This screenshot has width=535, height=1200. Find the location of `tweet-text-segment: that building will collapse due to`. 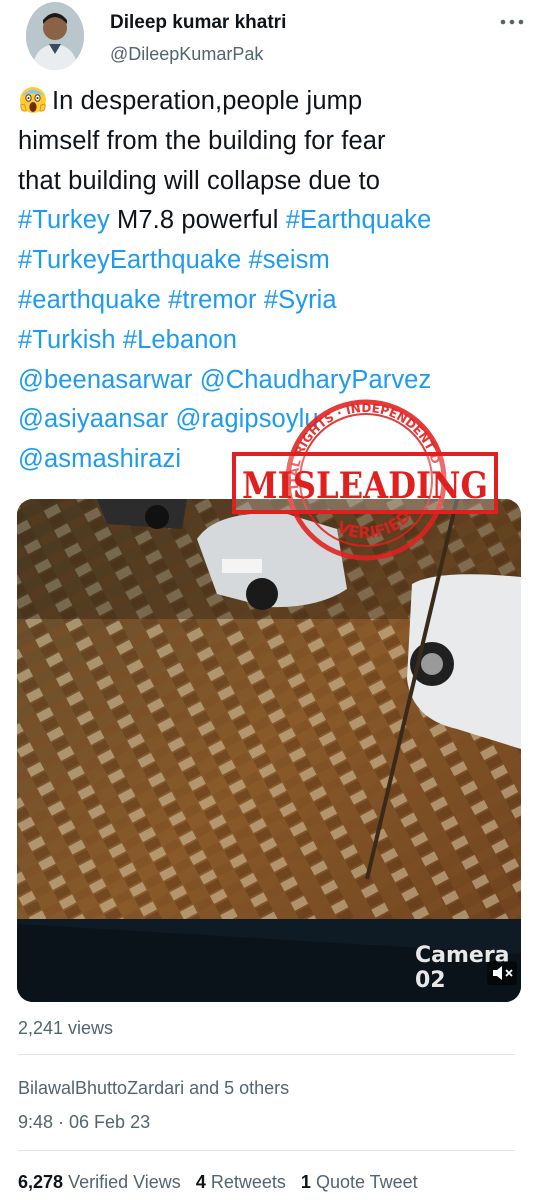

tweet-text-segment: that building will collapse due to is located at coordinates (199, 180).